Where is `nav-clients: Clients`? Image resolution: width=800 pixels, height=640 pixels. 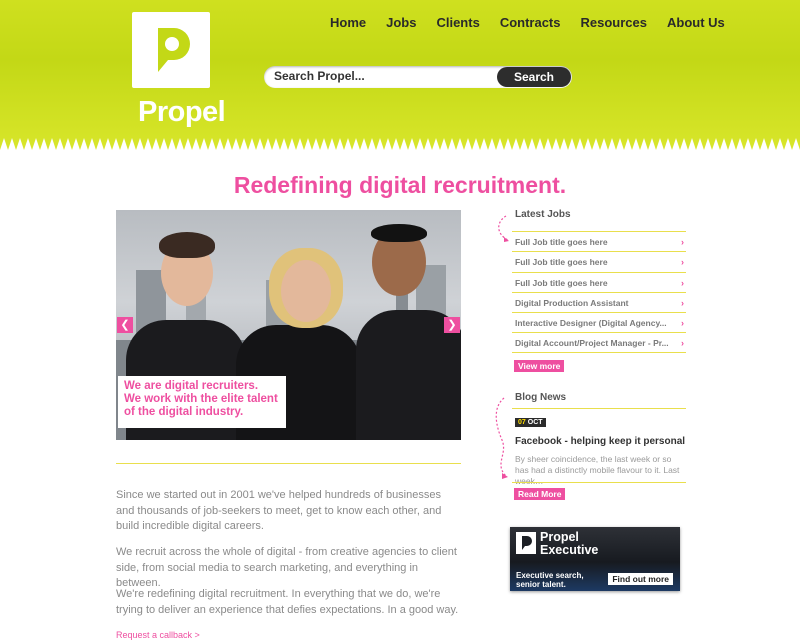 nav-clients: Clients is located at coordinates (457, 22).